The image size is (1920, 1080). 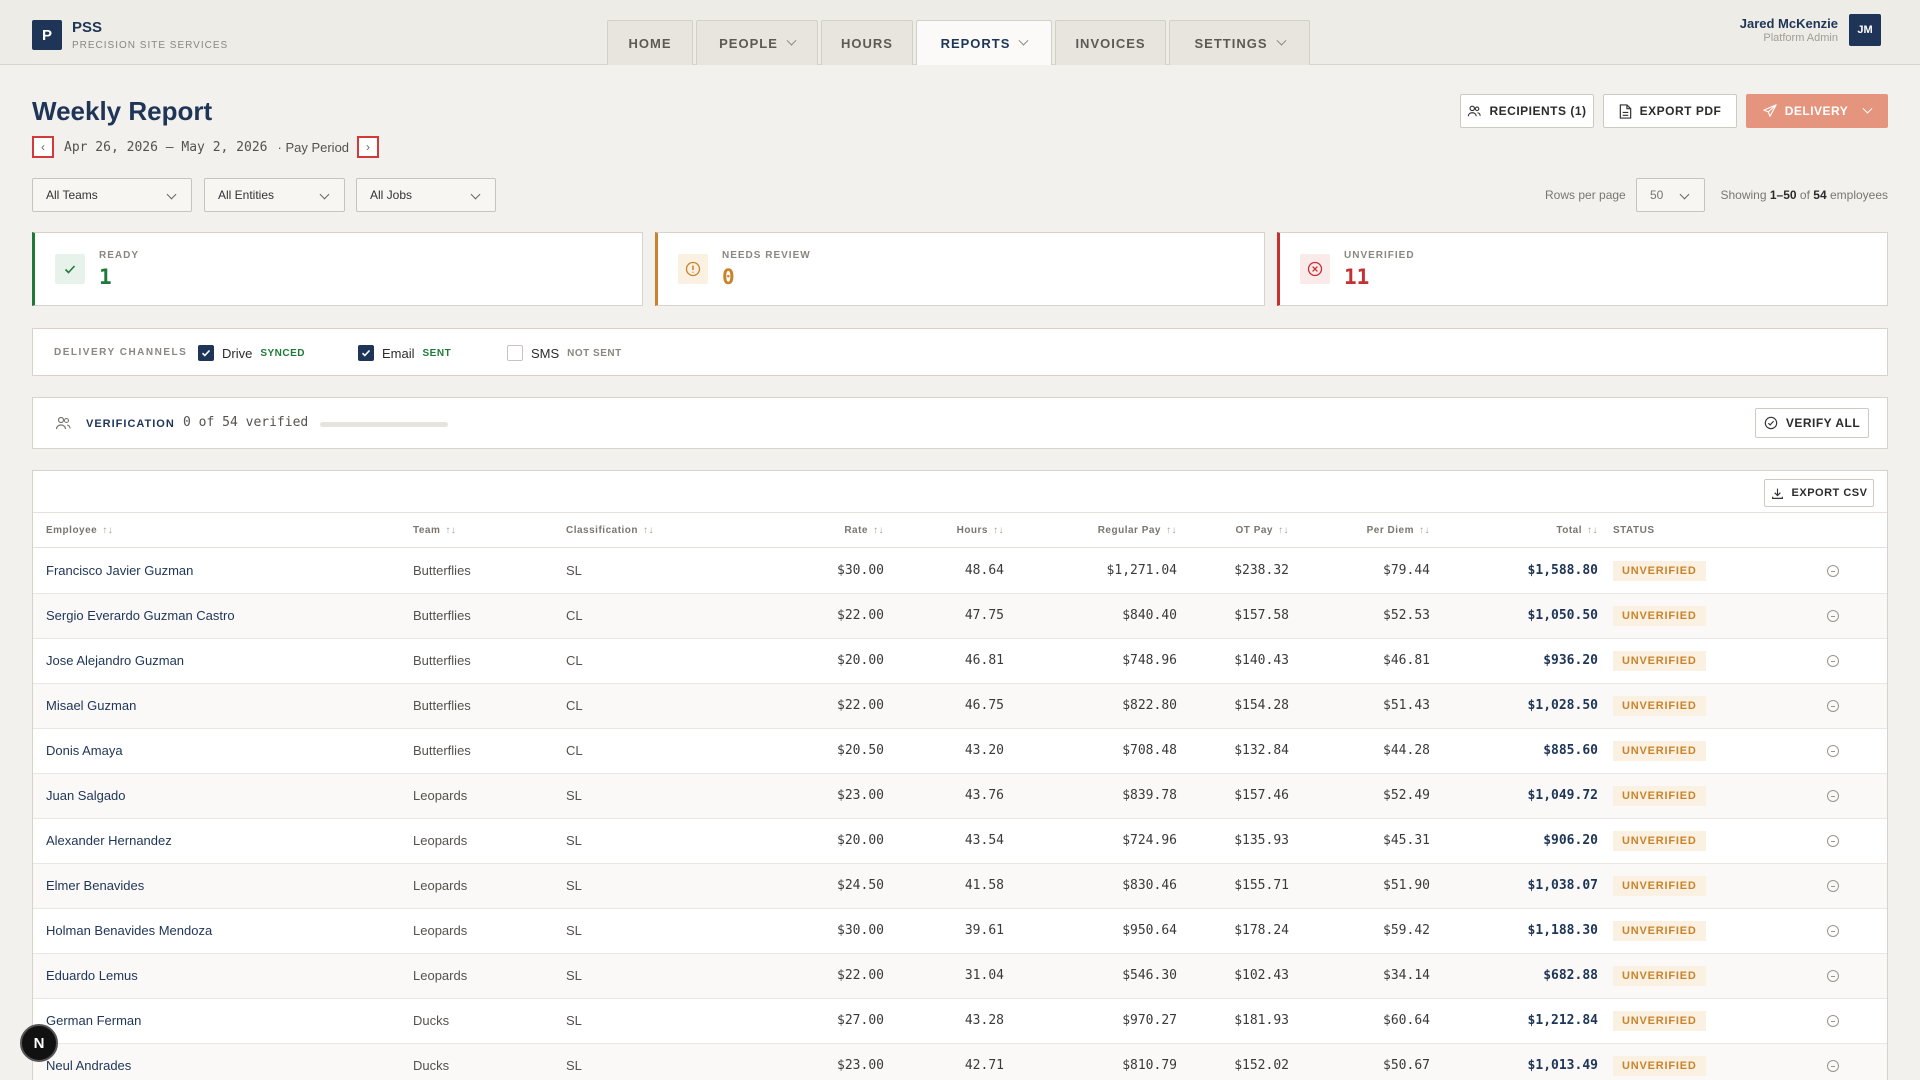 What do you see at coordinates (84, 750) in the screenshot?
I see `cell-employee: Donis Amaya` at bounding box center [84, 750].